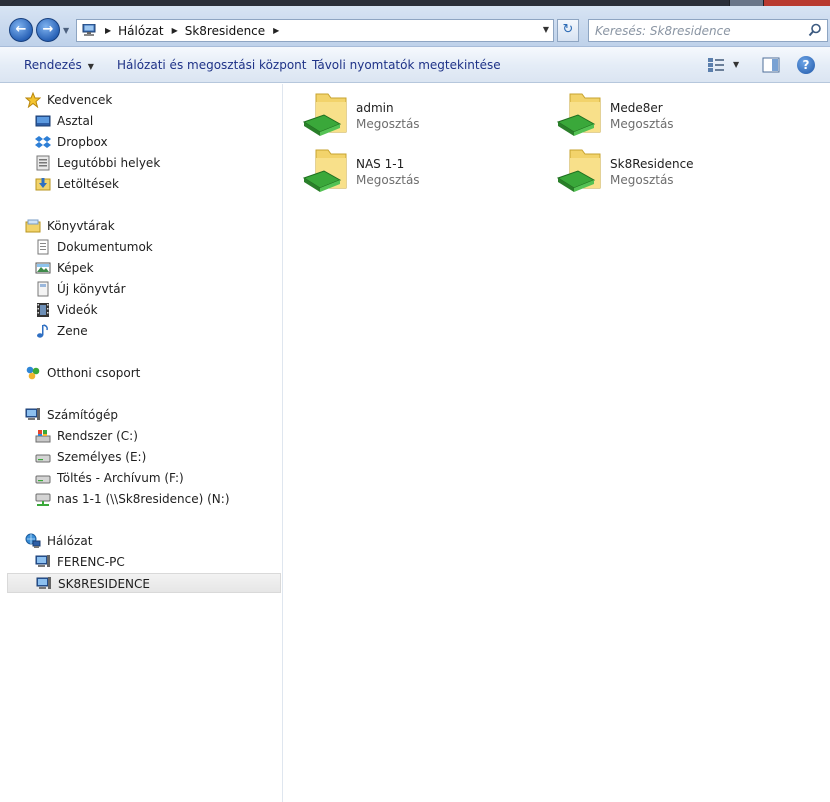 The height and width of the screenshot is (802, 830). What do you see at coordinates (140, 121) in the screenshot?
I see `nav-item-desktop: Asztal` at bounding box center [140, 121].